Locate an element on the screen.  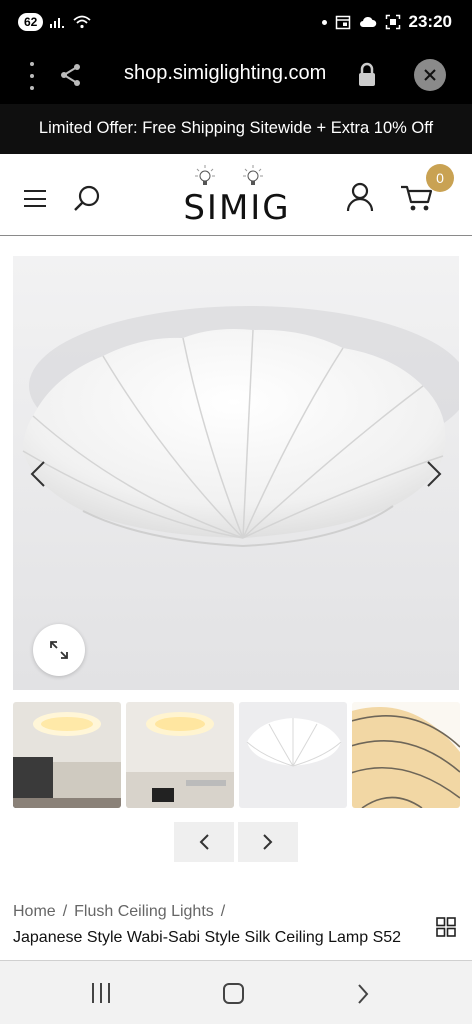
system-navigation-bar is located at coordinates (236, 992).